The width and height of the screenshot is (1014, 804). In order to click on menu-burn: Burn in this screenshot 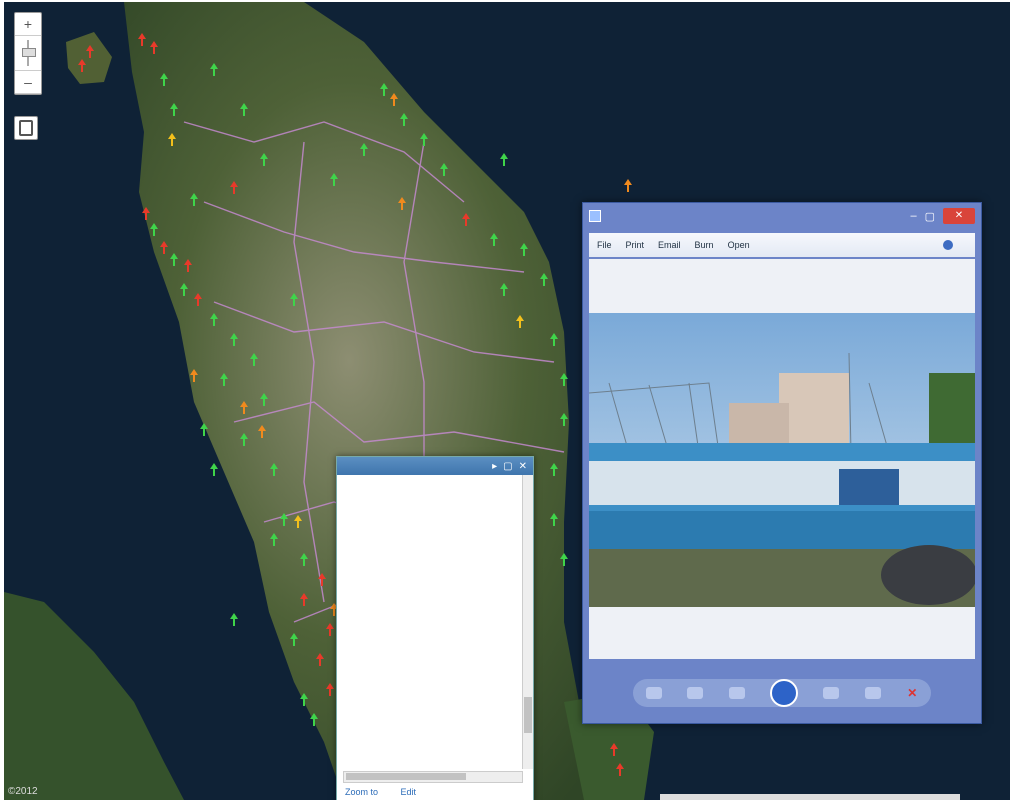, I will do `click(704, 245)`.